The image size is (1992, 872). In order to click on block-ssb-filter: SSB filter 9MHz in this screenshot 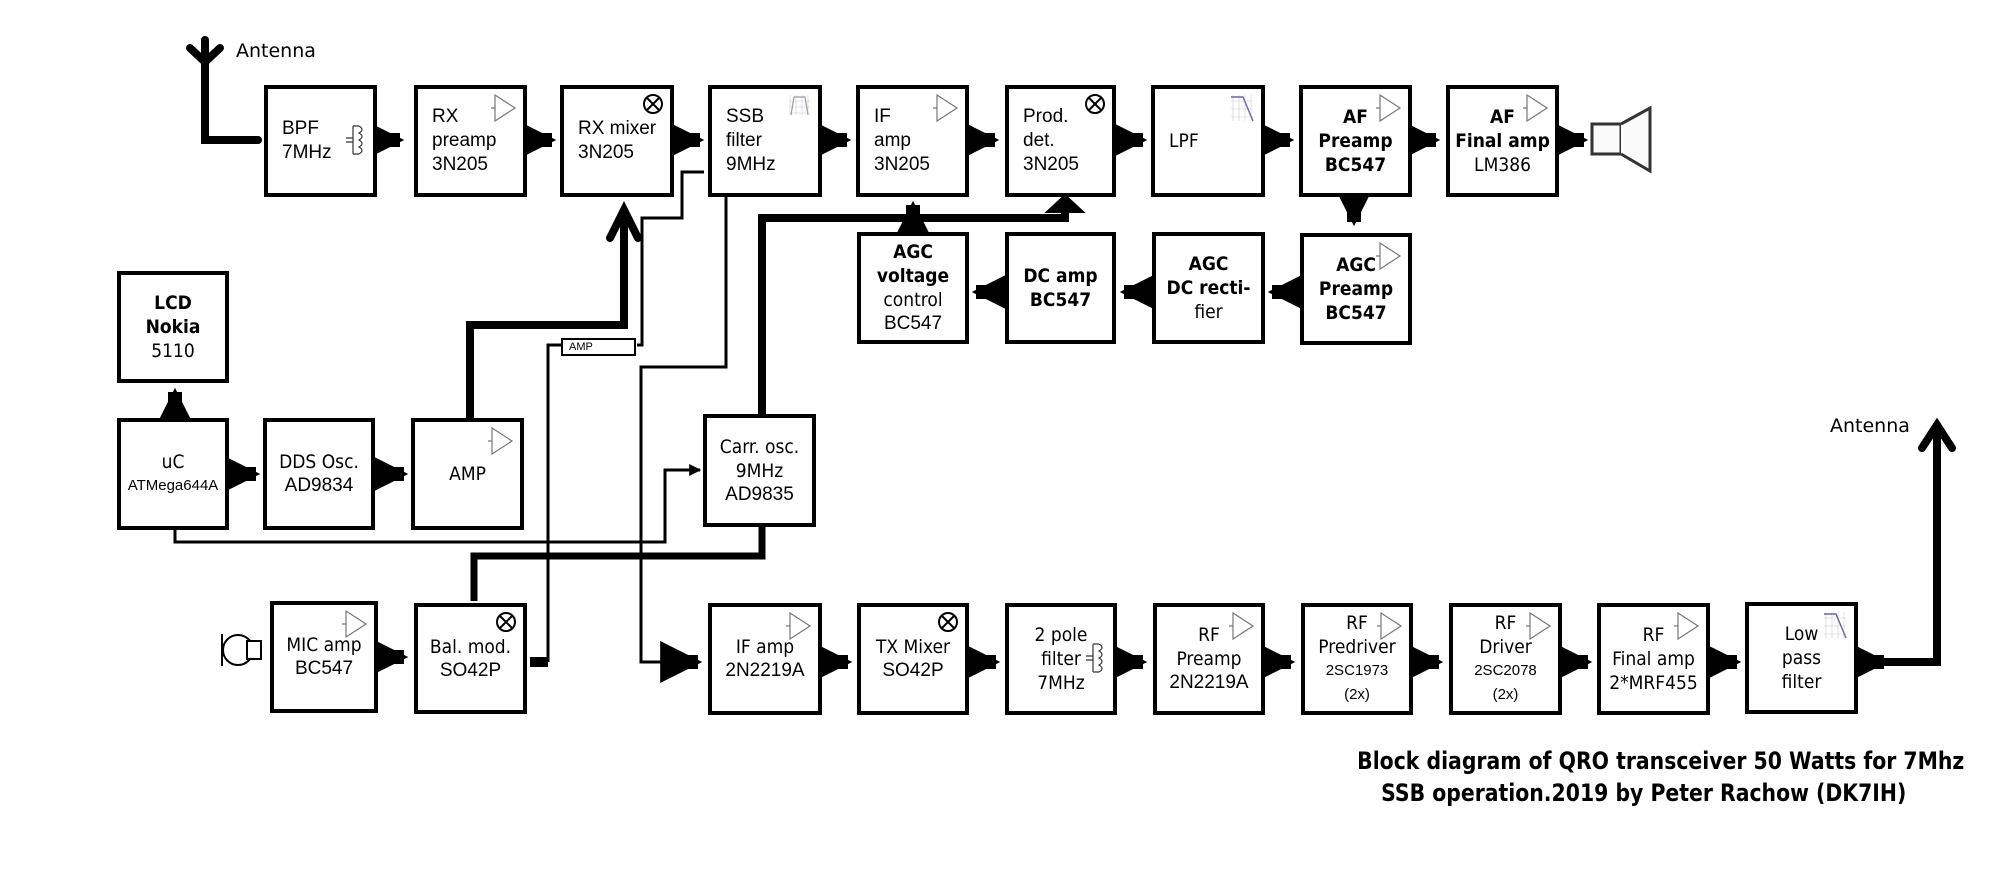, I will do `click(765, 141)`.